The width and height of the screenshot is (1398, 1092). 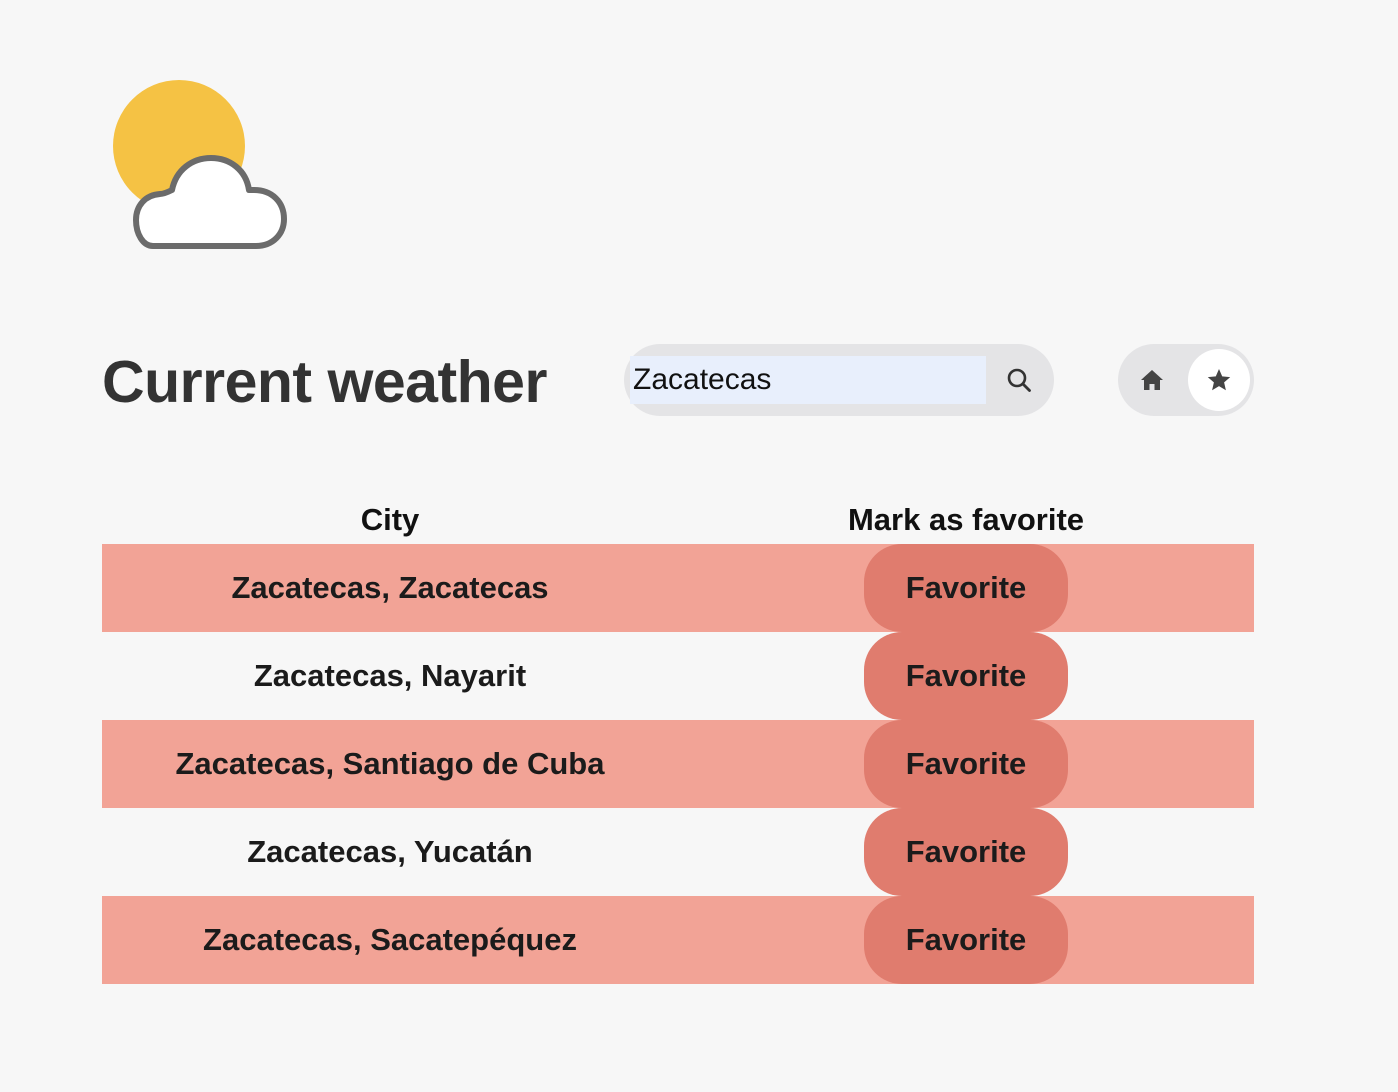 What do you see at coordinates (390, 675) in the screenshot?
I see `city-cell: Zacatecas, Nayarit` at bounding box center [390, 675].